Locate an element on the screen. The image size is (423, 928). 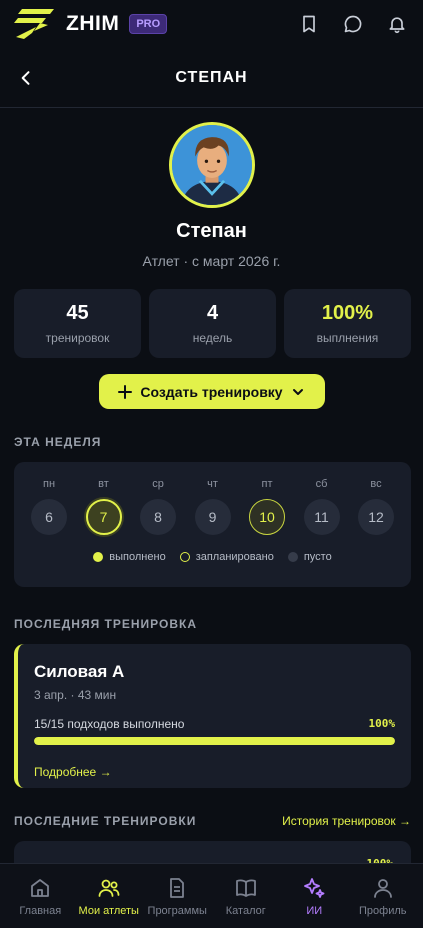
tab-my-athletes: Мои атлеты is located at coordinates (109, 896).